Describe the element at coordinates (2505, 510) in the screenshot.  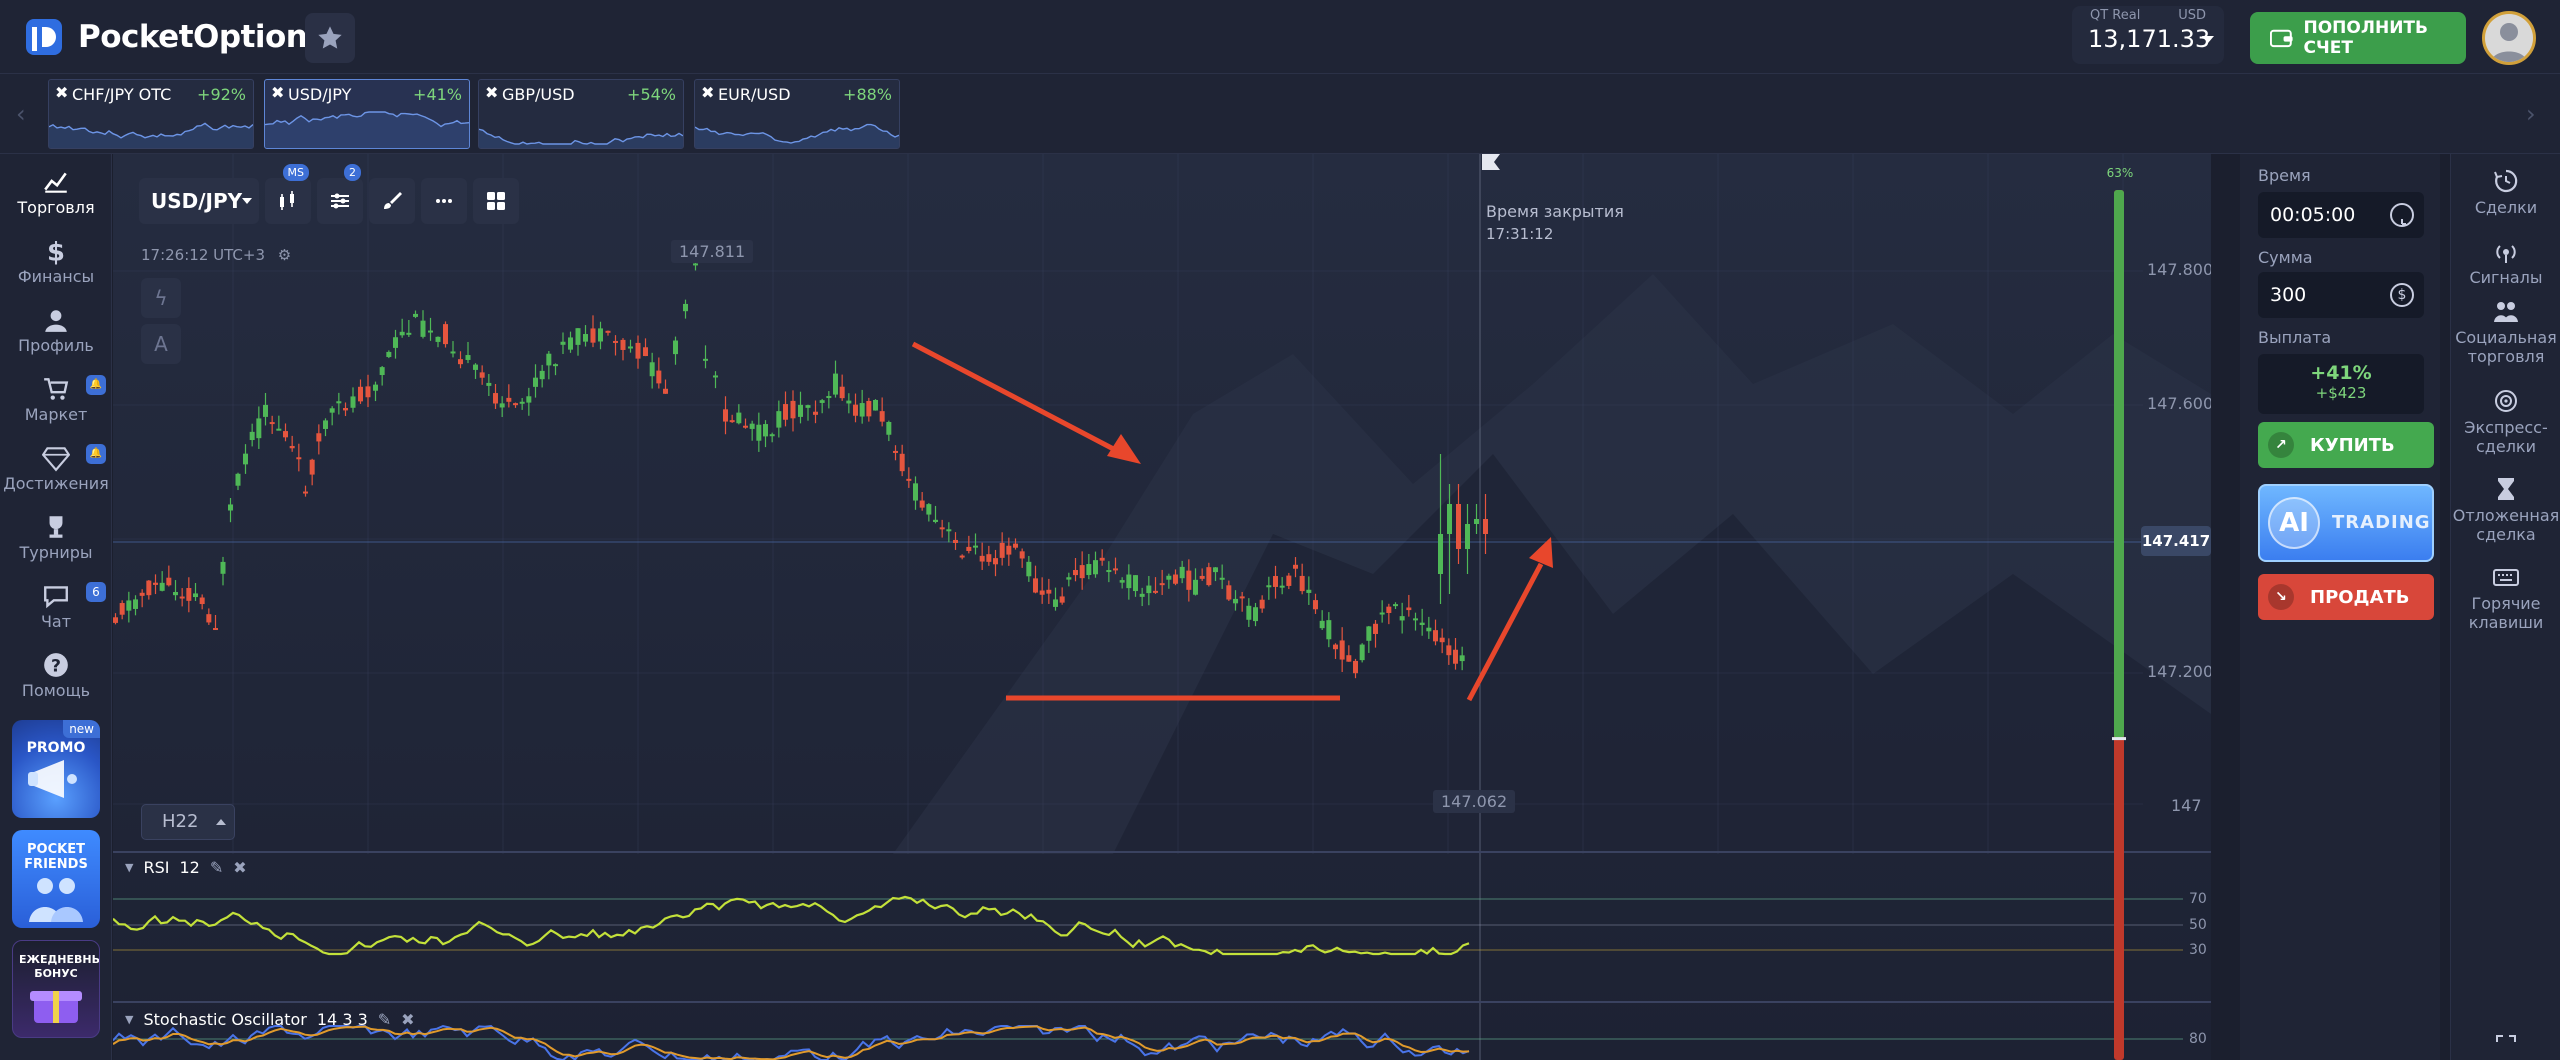
I see `right-item-hourglass: Отложенная сделка` at that location.